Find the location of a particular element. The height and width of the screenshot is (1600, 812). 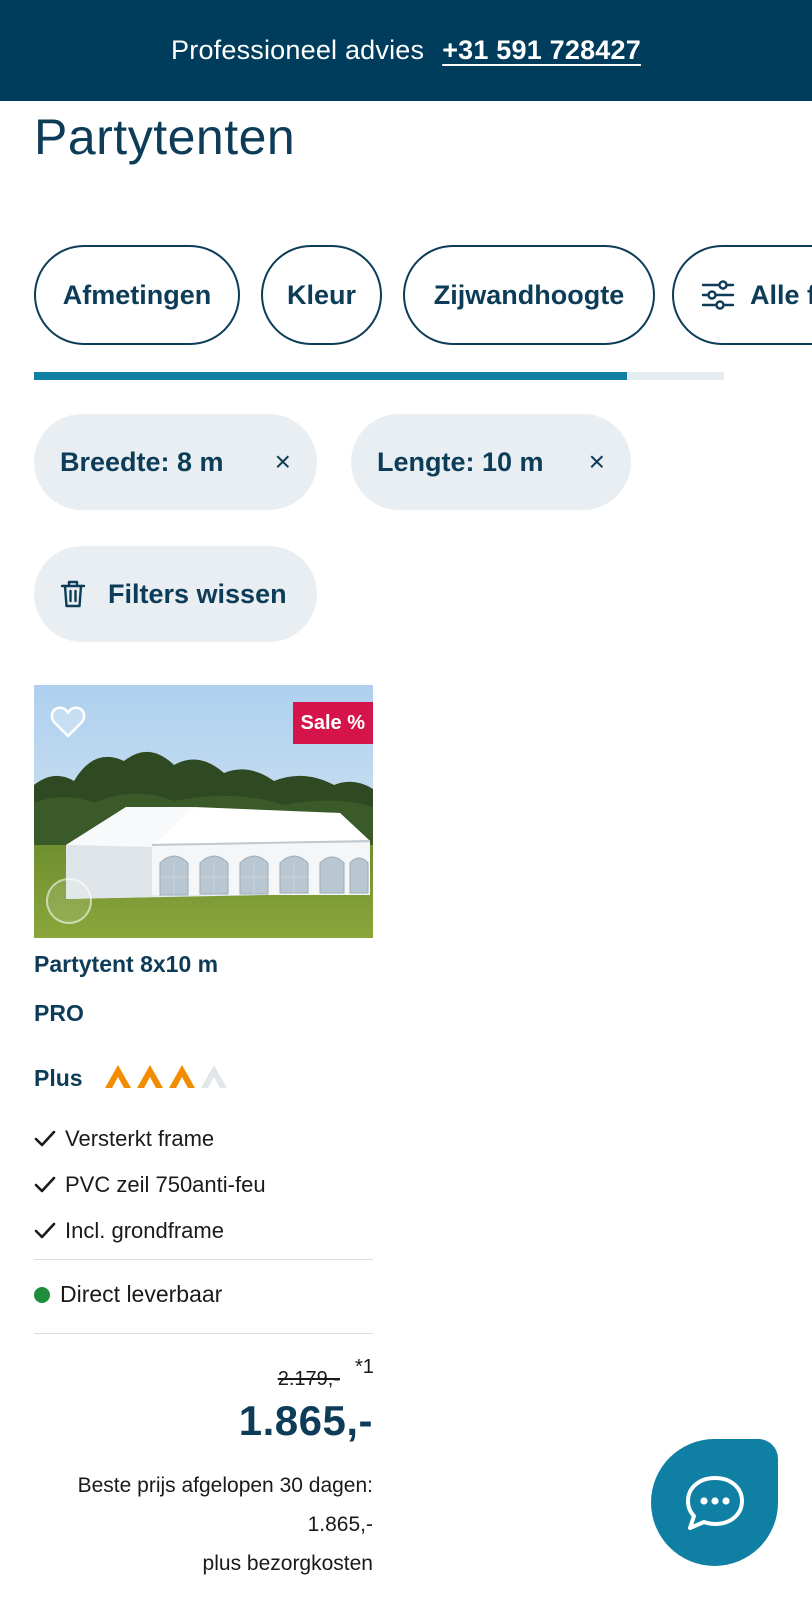

active-filter-width-label: Breedte: 8 m is located at coordinates (142, 461).